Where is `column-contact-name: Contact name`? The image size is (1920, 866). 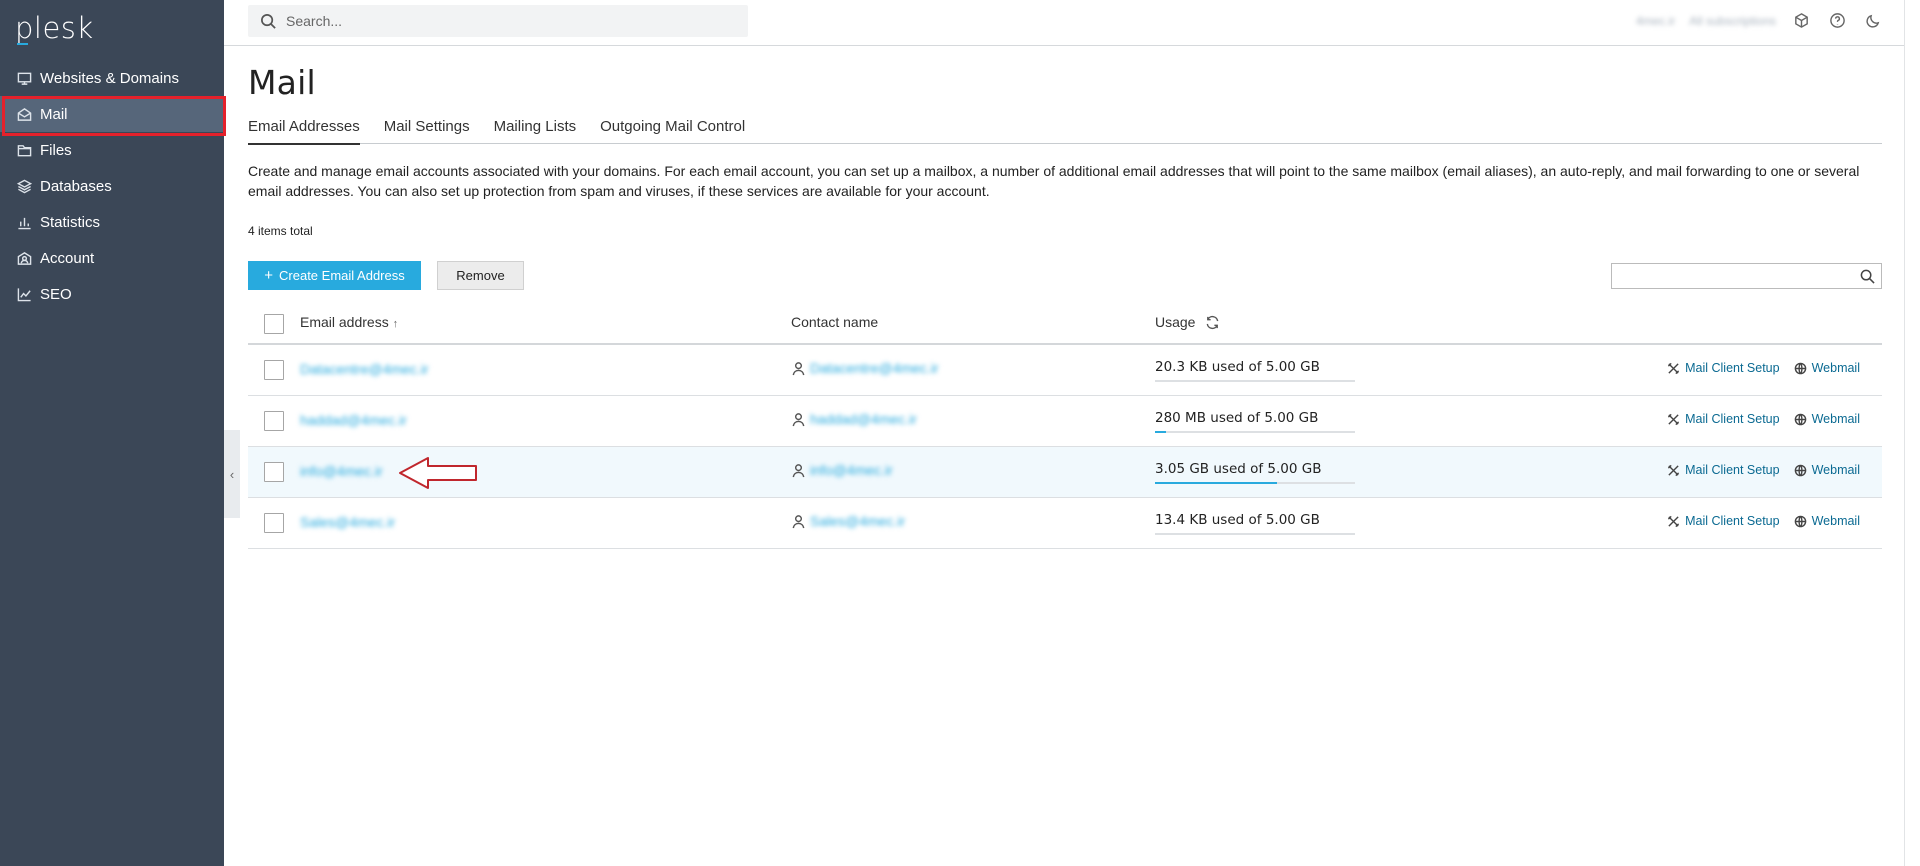
column-contact-name: Contact name is located at coordinates (834, 322).